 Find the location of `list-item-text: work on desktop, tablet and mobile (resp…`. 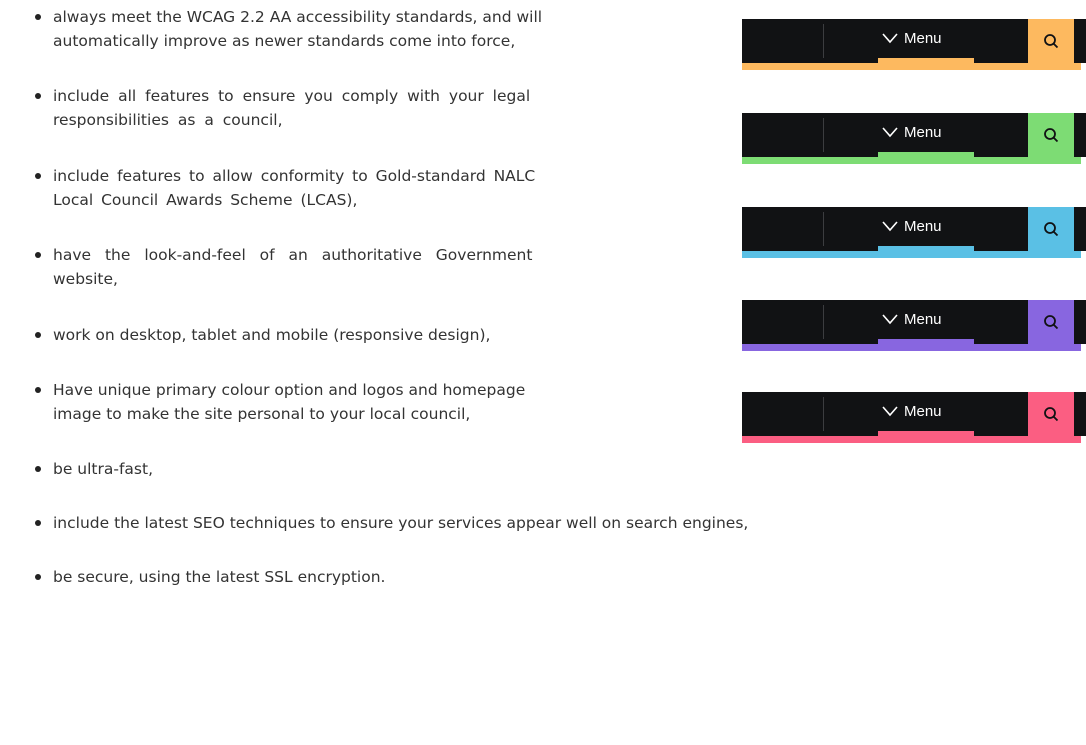

list-item-text: work on desktop, tablet and mobile (resp… is located at coordinates (272, 335).